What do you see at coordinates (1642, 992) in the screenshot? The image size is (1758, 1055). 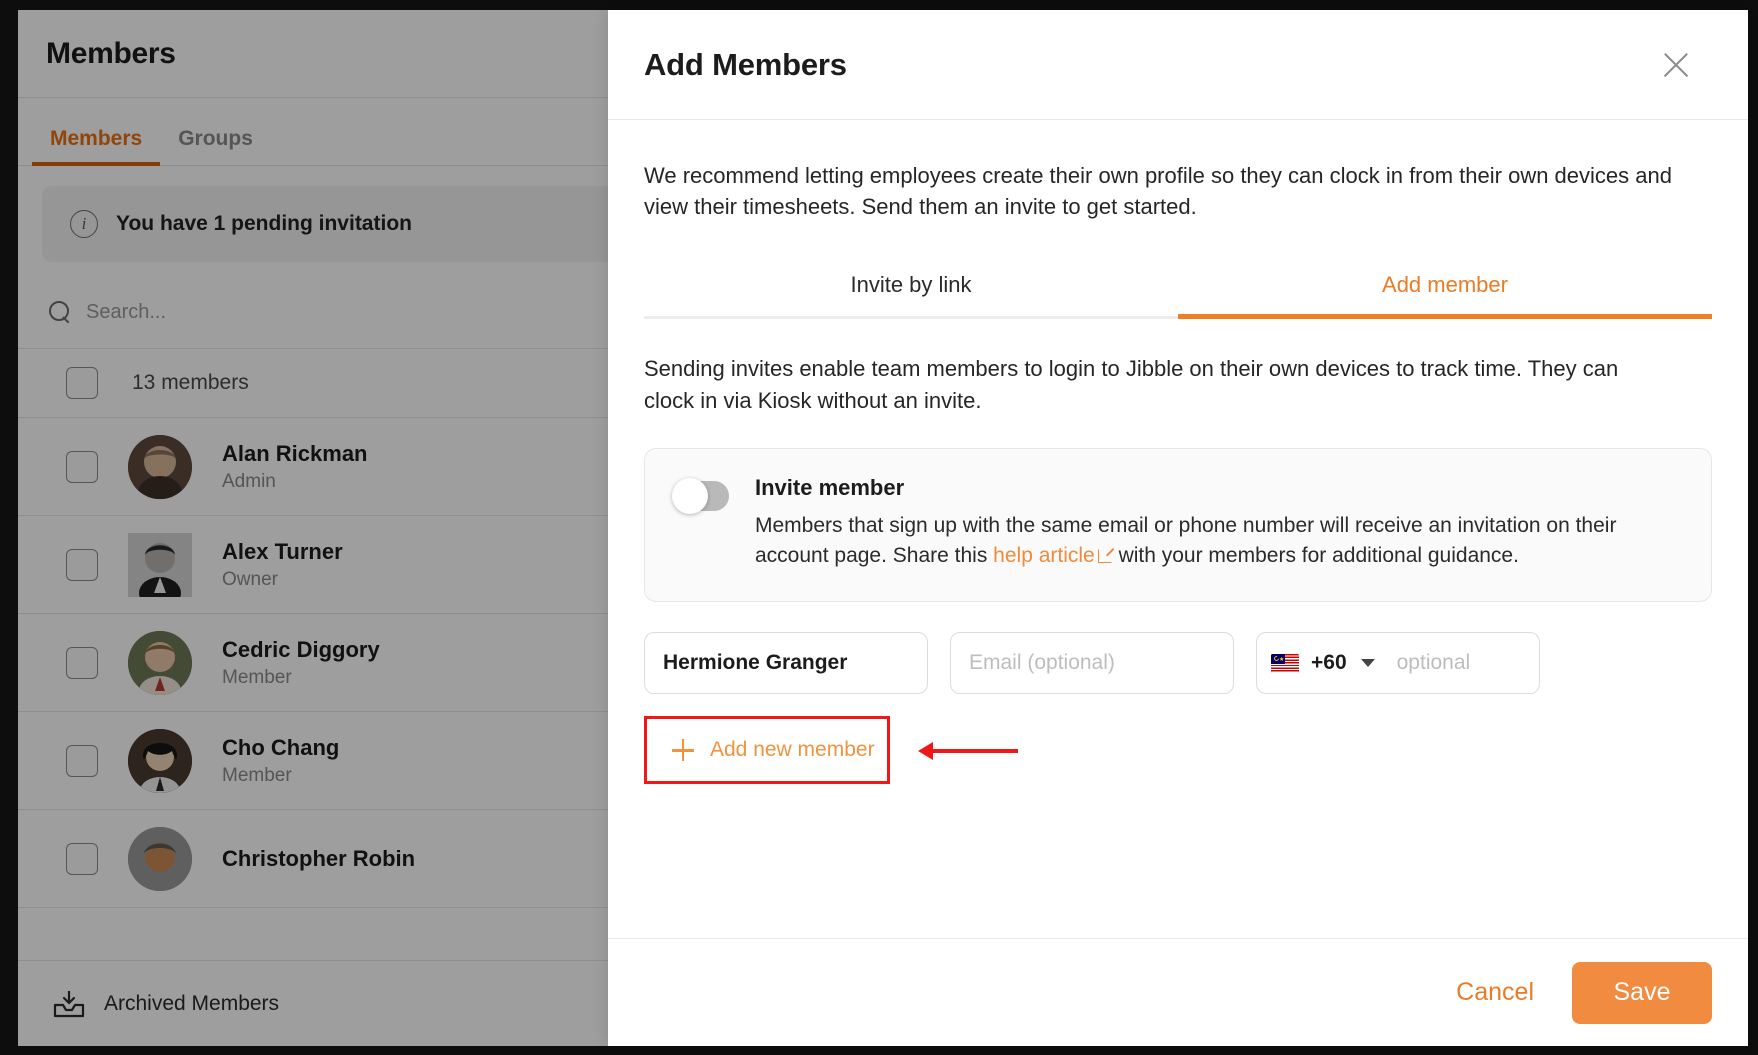 I see `save-button: Save` at bounding box center [1642, 992].